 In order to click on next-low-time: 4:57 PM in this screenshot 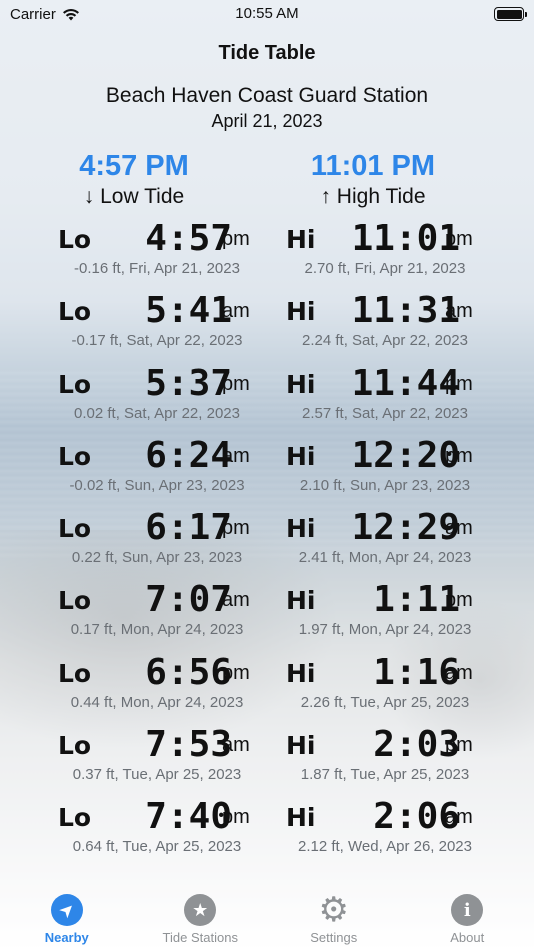, I will do `click(134, 166)`.